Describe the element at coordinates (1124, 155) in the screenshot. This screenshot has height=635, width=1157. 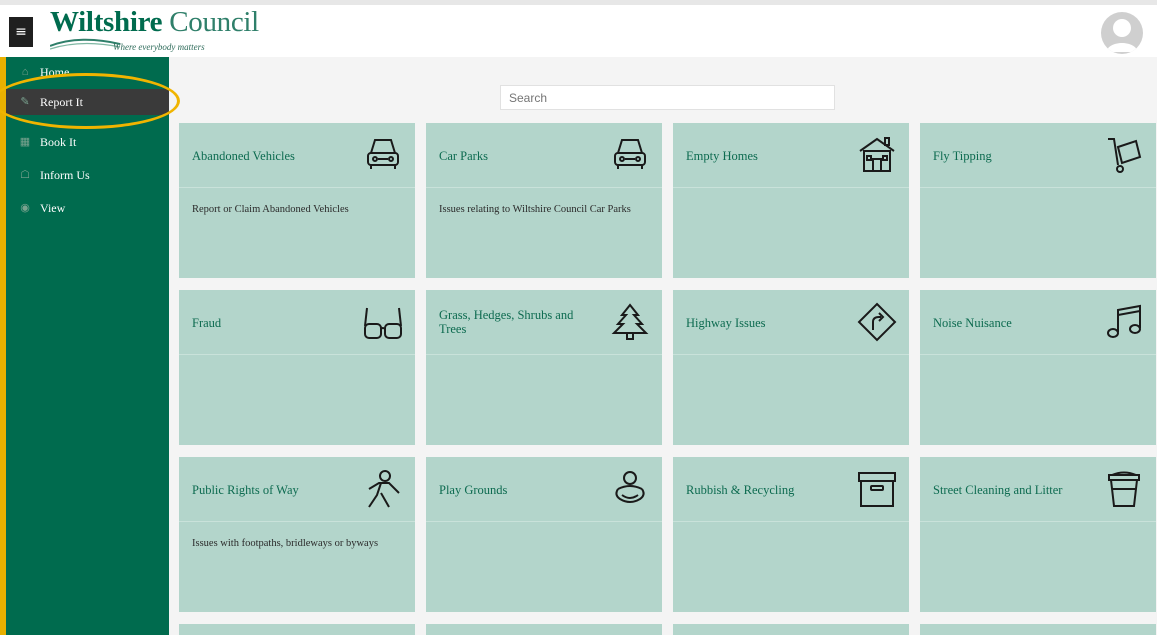
I see `cart-icon` at that location.